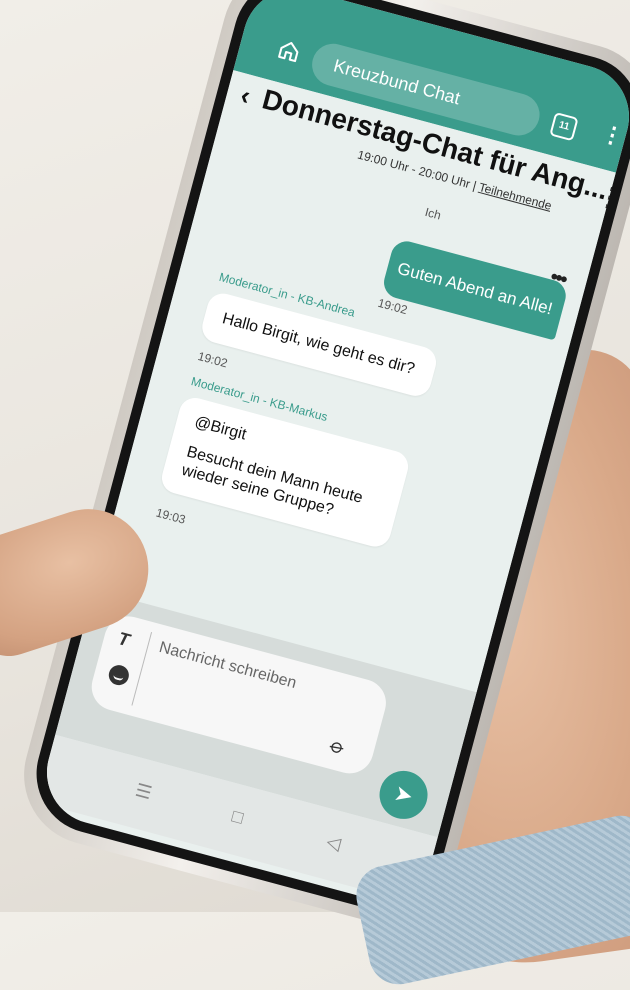  Describe the element at coordinates (142, 669) in the screenshot. I see `composer-divider` at that location.